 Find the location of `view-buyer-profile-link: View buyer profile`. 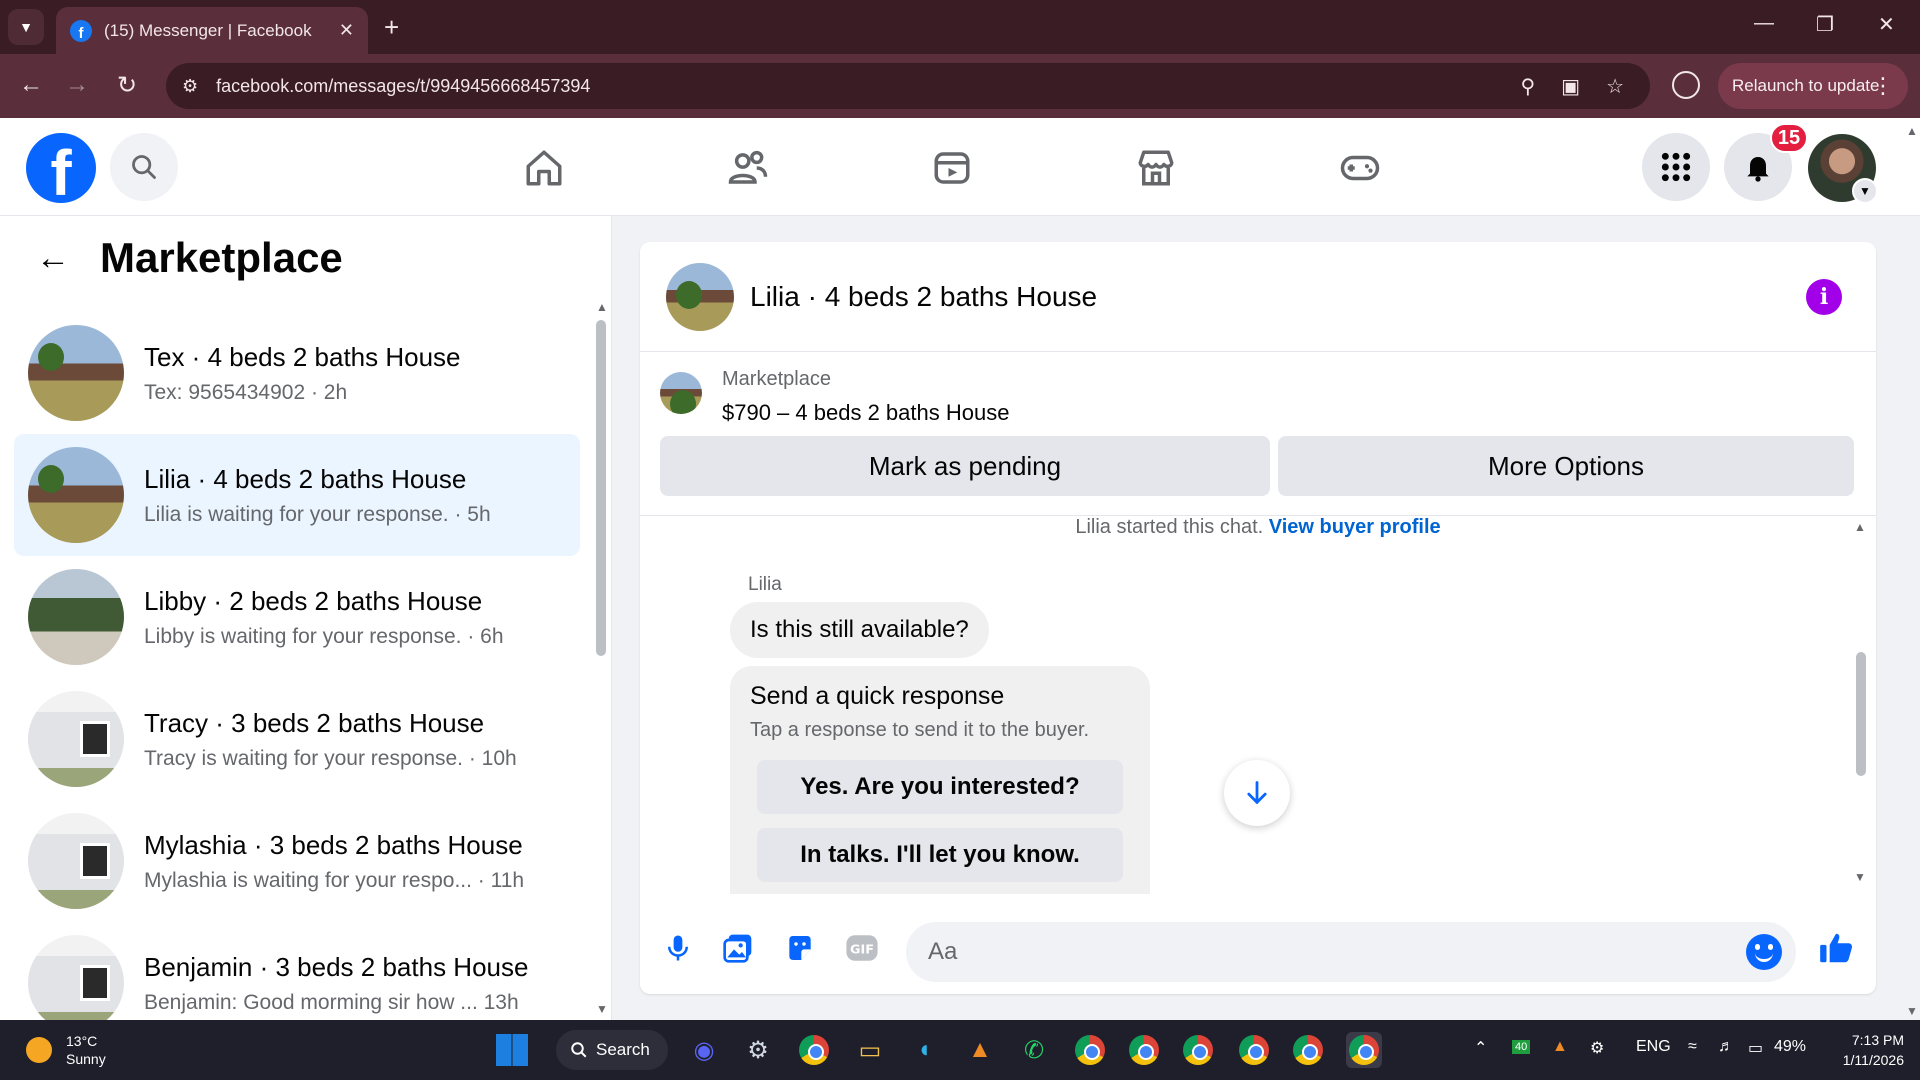

view-buyer-profile-link: View buyer profile is located at coordinates (1355, 527).